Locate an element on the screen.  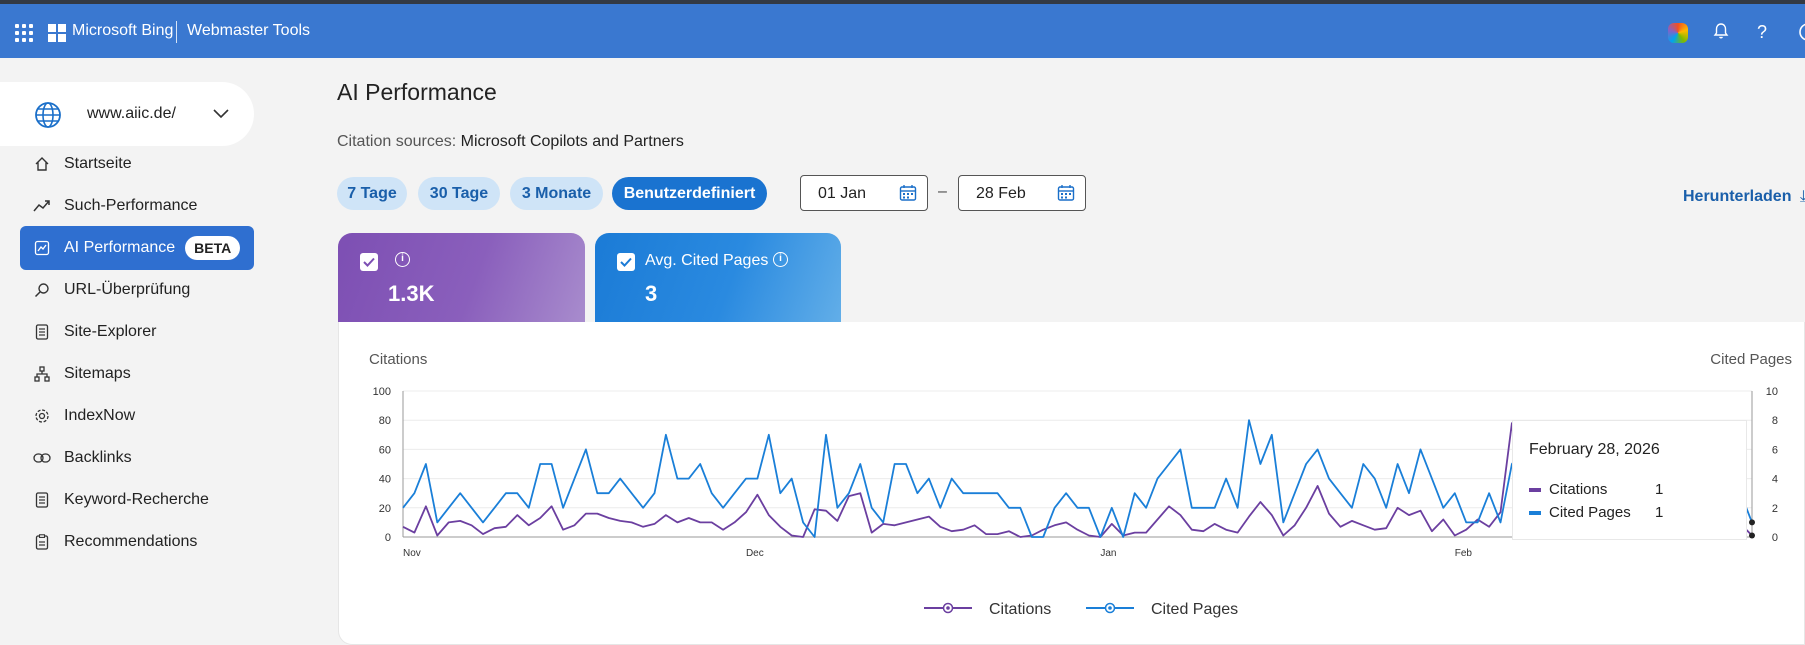
y-axis-title-left: Citations is located at coordinates (398, 359).